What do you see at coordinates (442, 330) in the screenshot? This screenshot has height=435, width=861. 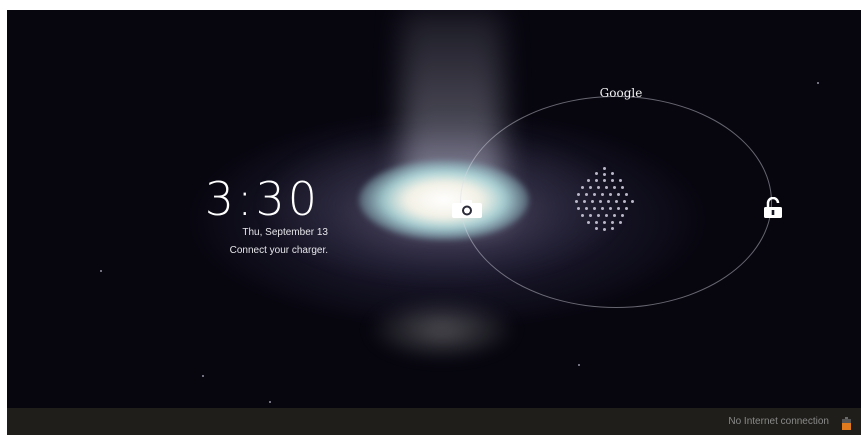 I see `background-reflection` at bounding box center [442, 330].